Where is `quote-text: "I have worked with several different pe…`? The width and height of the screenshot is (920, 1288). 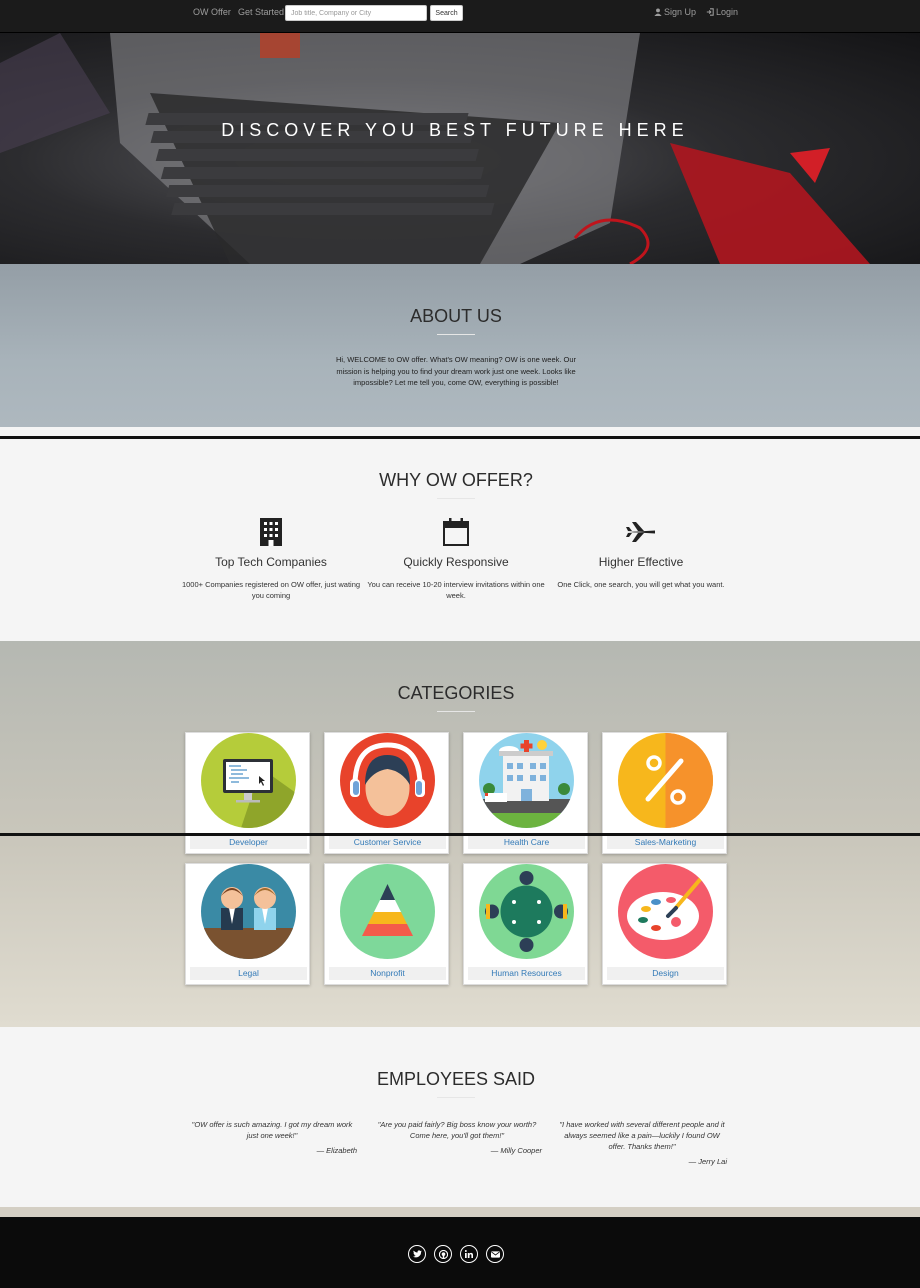 quote-text: "I have worked with several different pe… is located at coordinates (642, 1135).